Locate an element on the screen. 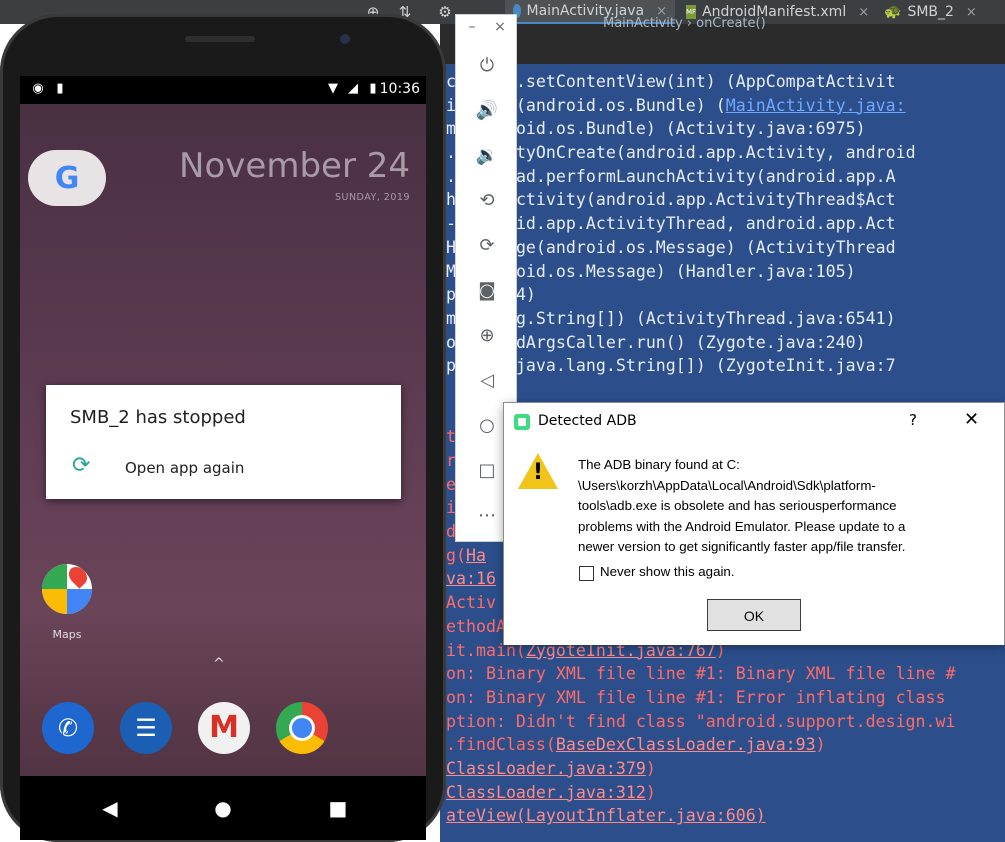  maps-app-icon is located at coordinates (67, 589).